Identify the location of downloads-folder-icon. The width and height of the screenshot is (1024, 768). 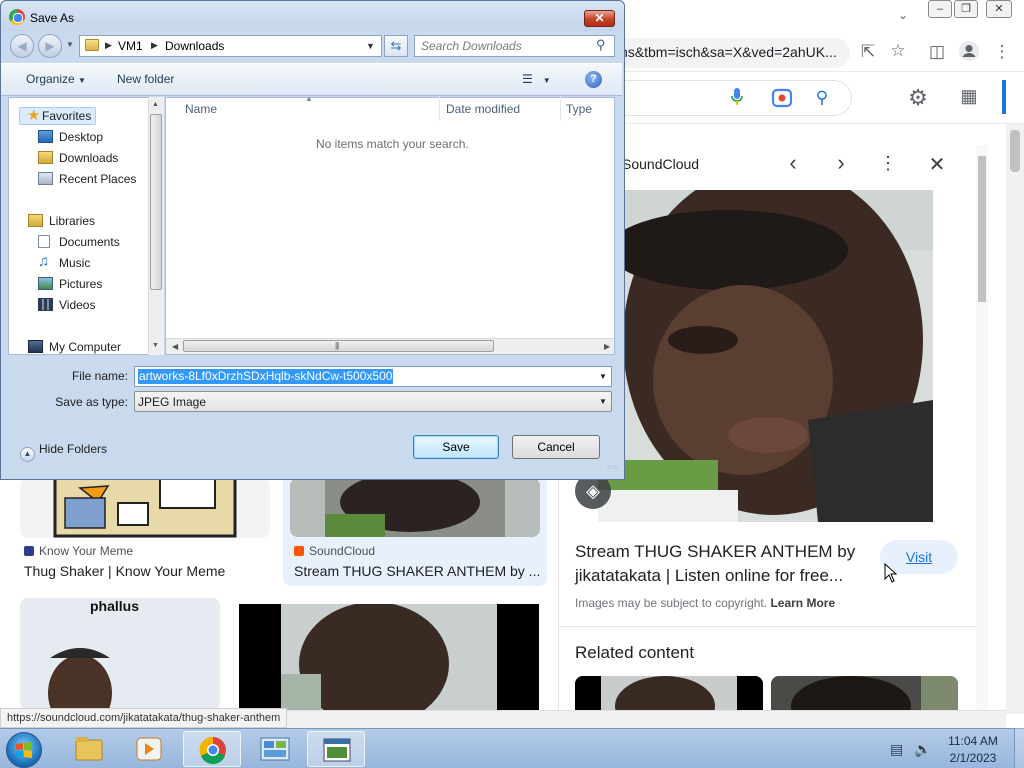
(45, 157).